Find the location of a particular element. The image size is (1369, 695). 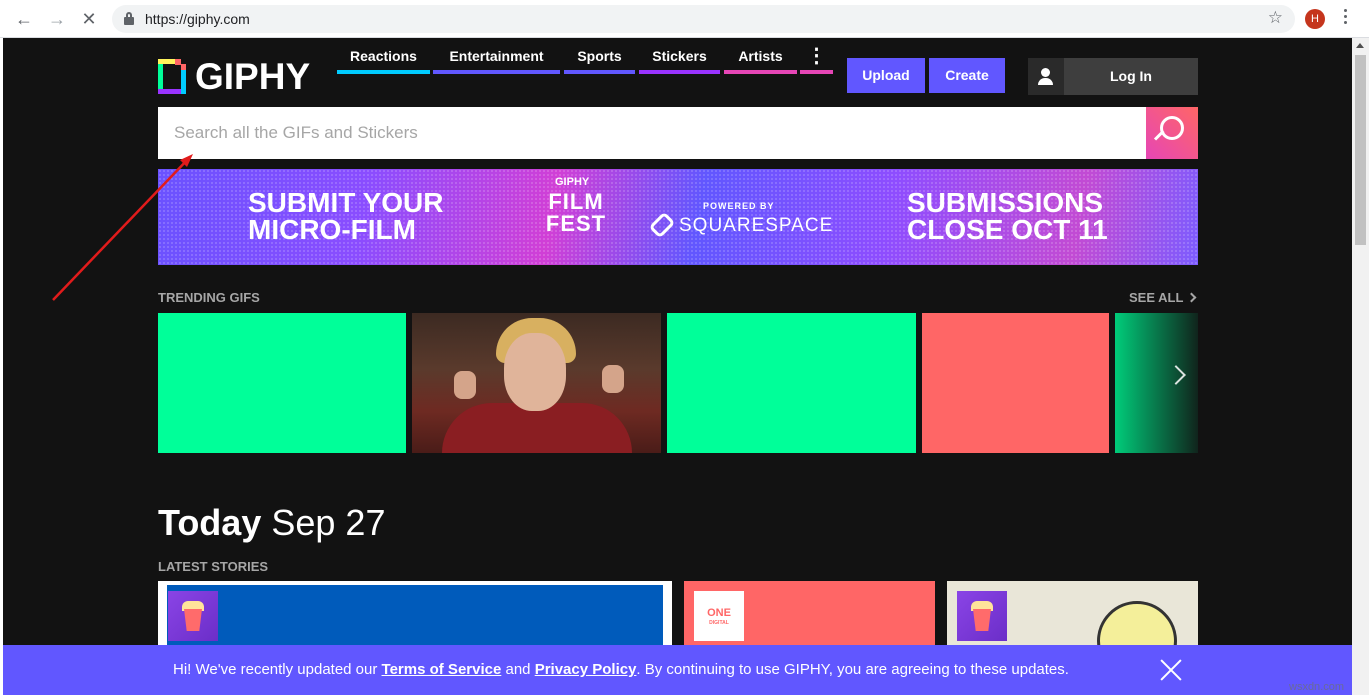

giphy-logo: GIPHY is located at coordinates (234, 76).